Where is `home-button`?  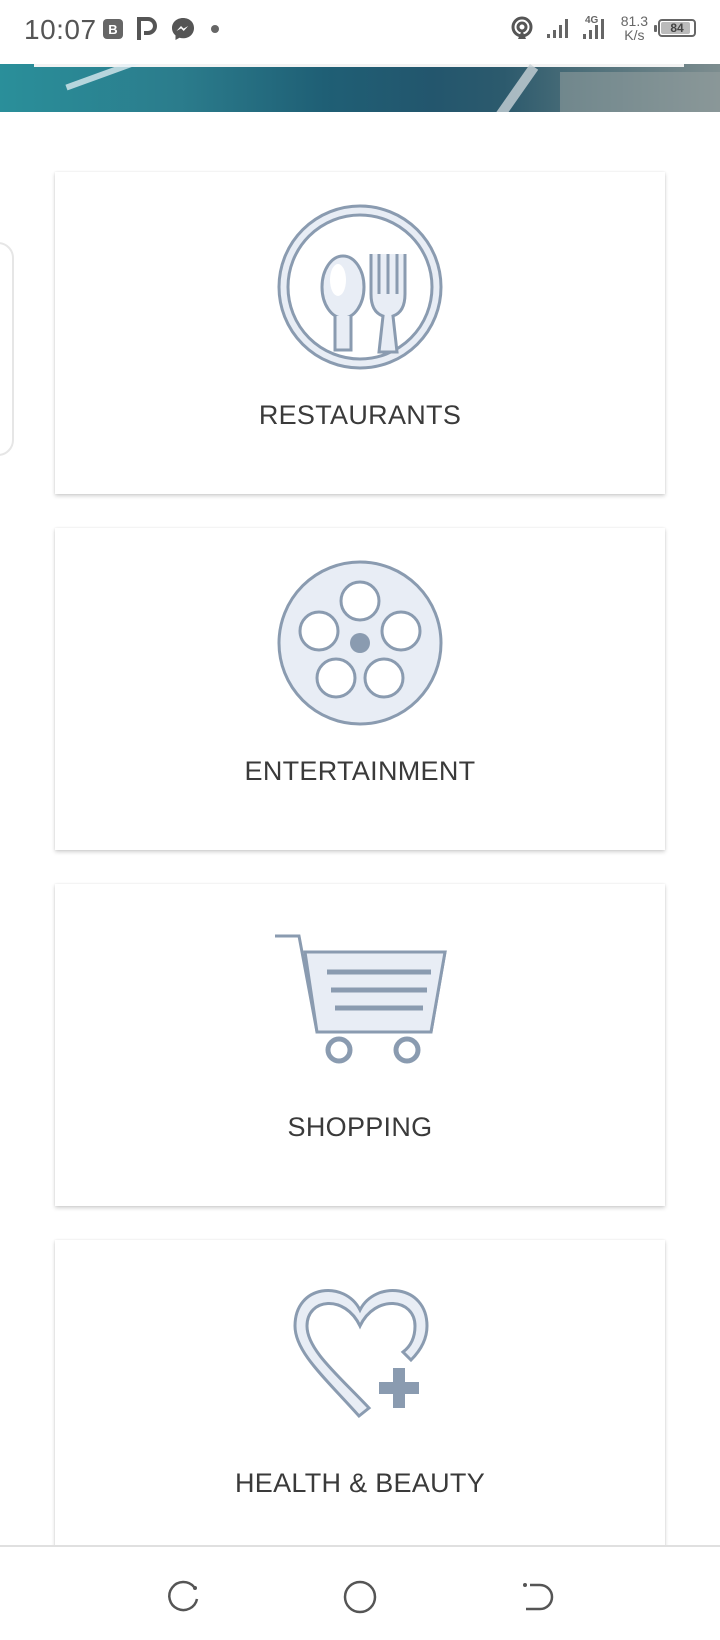
home-button is located at coordinates (360, 1597).